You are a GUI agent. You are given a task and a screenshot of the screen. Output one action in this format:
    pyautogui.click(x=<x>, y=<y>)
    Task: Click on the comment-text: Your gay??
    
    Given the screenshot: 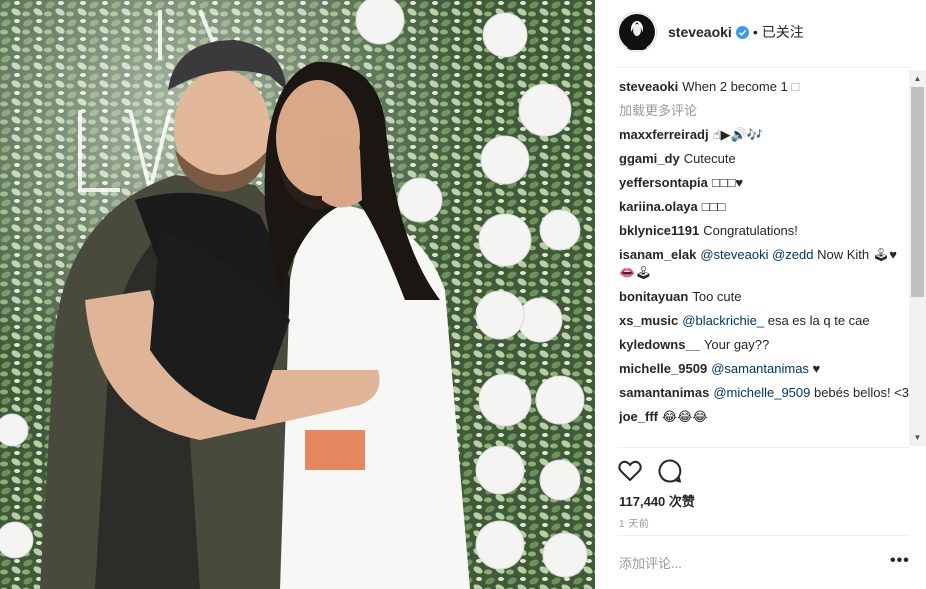 What is the action you would take?
    pyautogui.click(x=736, y=344)
    